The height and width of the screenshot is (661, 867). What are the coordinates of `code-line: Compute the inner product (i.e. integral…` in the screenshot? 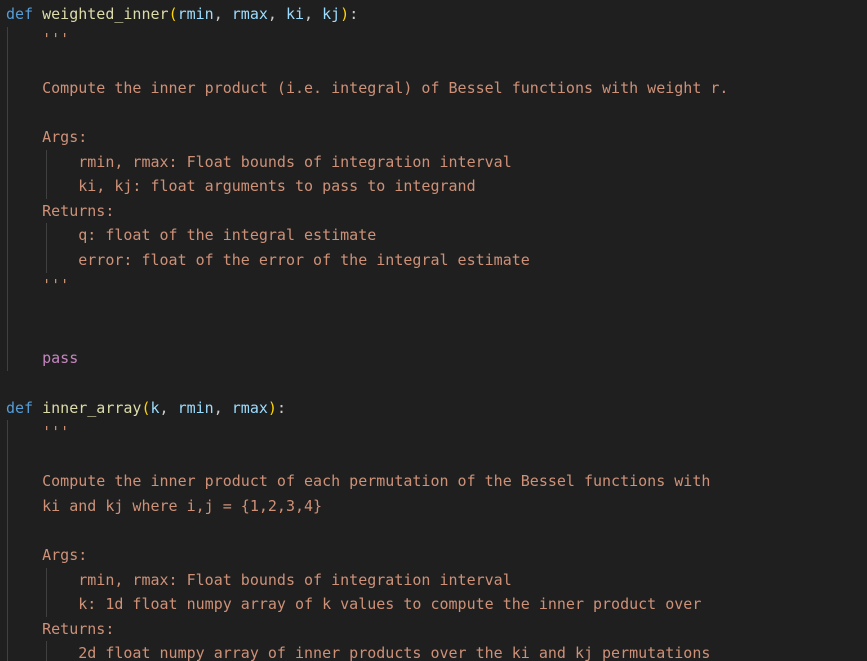 It's located at (433, 88).